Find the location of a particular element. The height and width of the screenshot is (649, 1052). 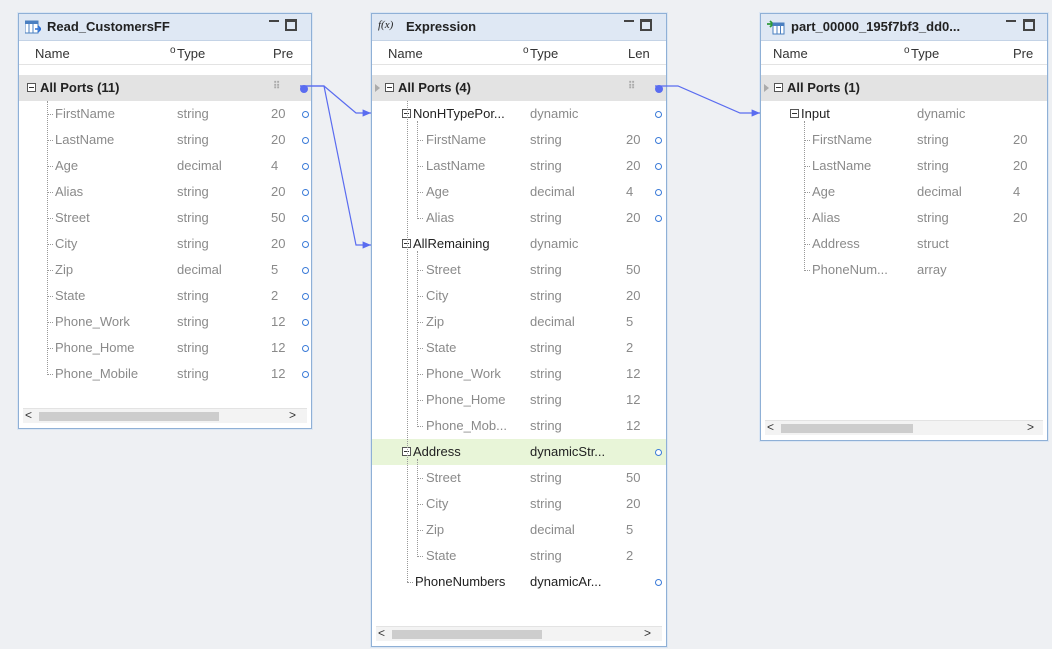

link-expression-to-input is located at coordinates (707, 101).